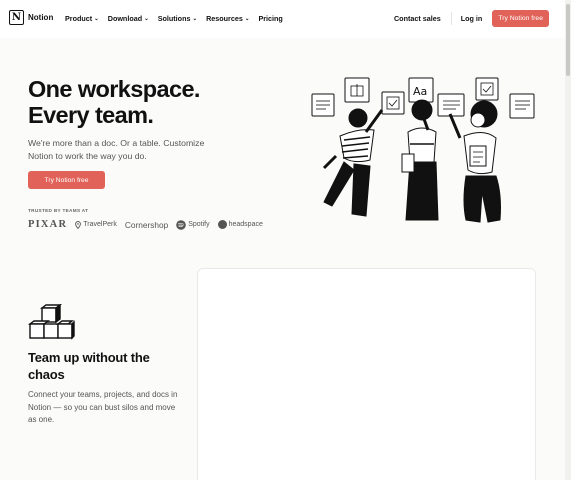 The height and width of the screenshot is (480, 571). What do you see at coordinates (193, 224) in the screenshot?
I see `spotify-logo: Spotify` at bounding box center [193, 224].